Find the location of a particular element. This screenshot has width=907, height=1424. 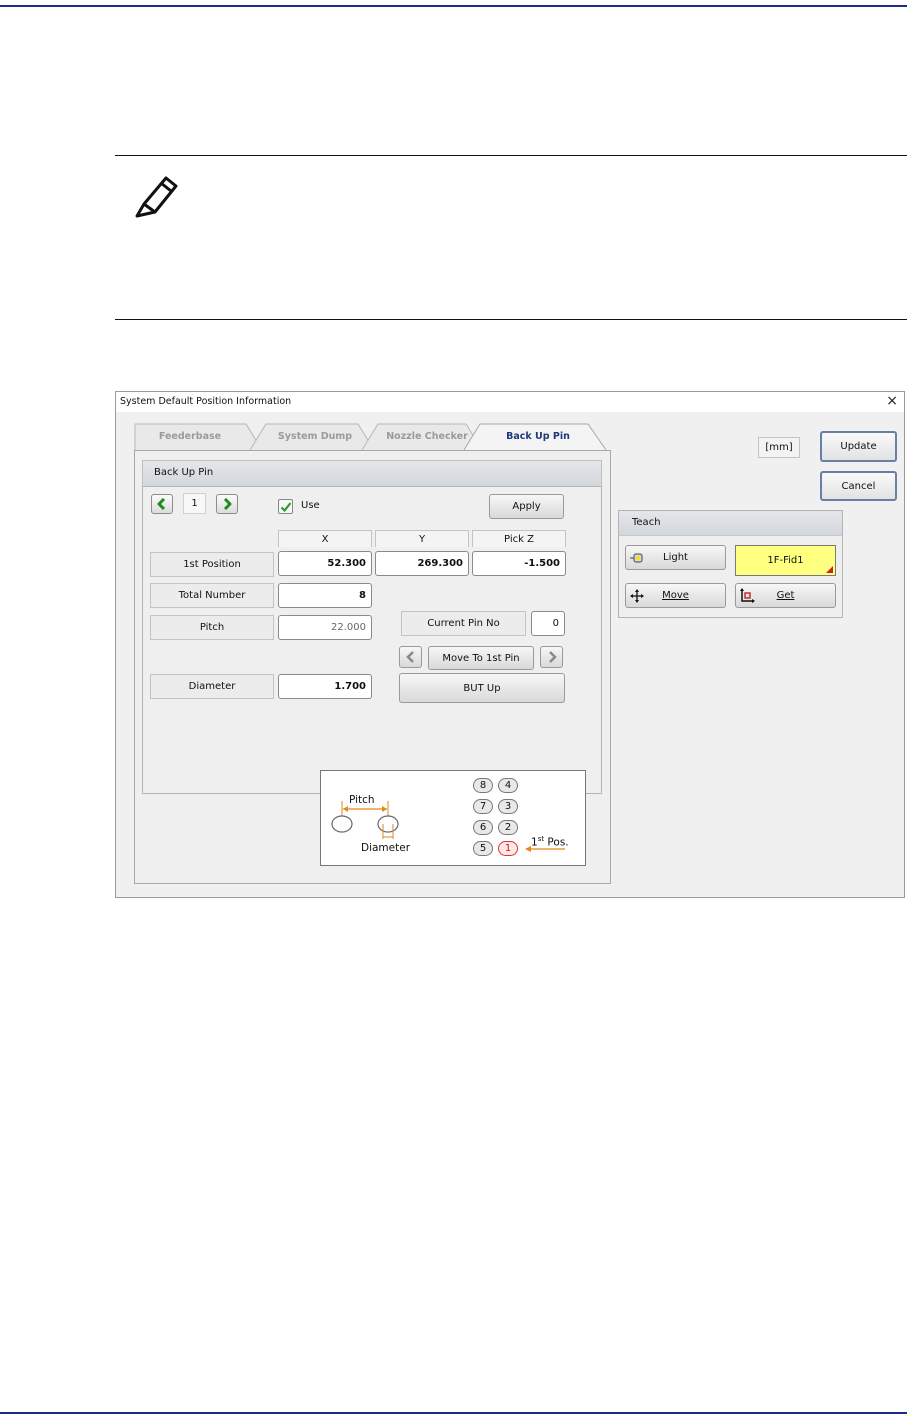

but-up-button: BUT Up is located at coordinates (482, 688).